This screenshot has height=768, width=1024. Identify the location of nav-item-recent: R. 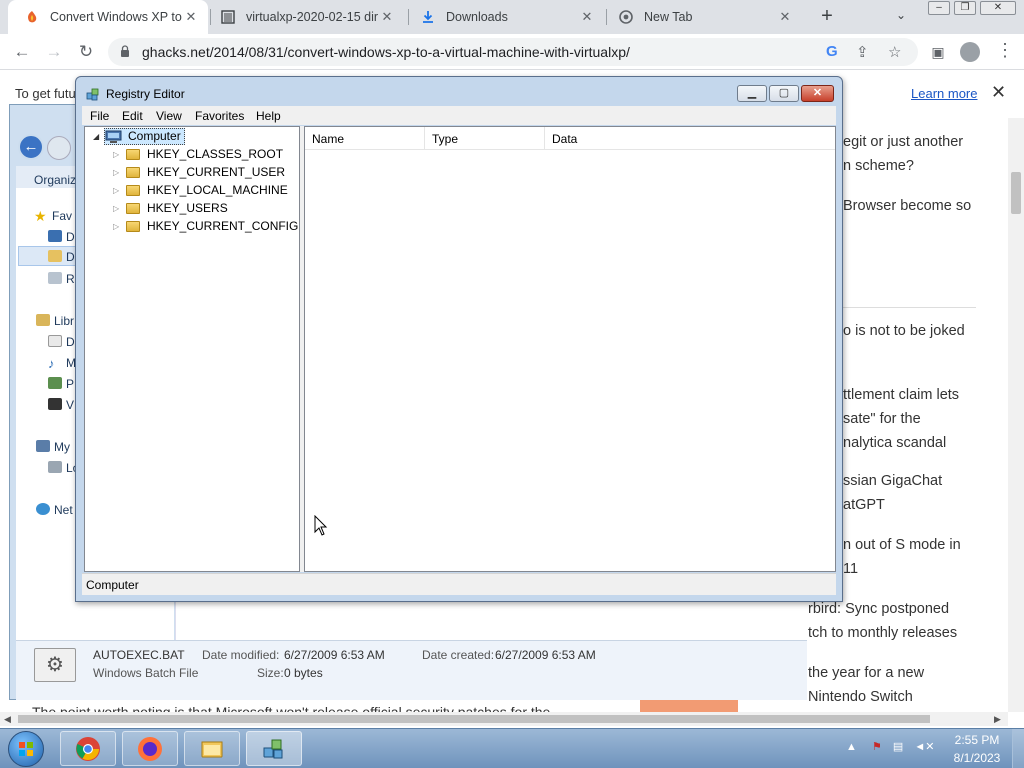
(61, 279).